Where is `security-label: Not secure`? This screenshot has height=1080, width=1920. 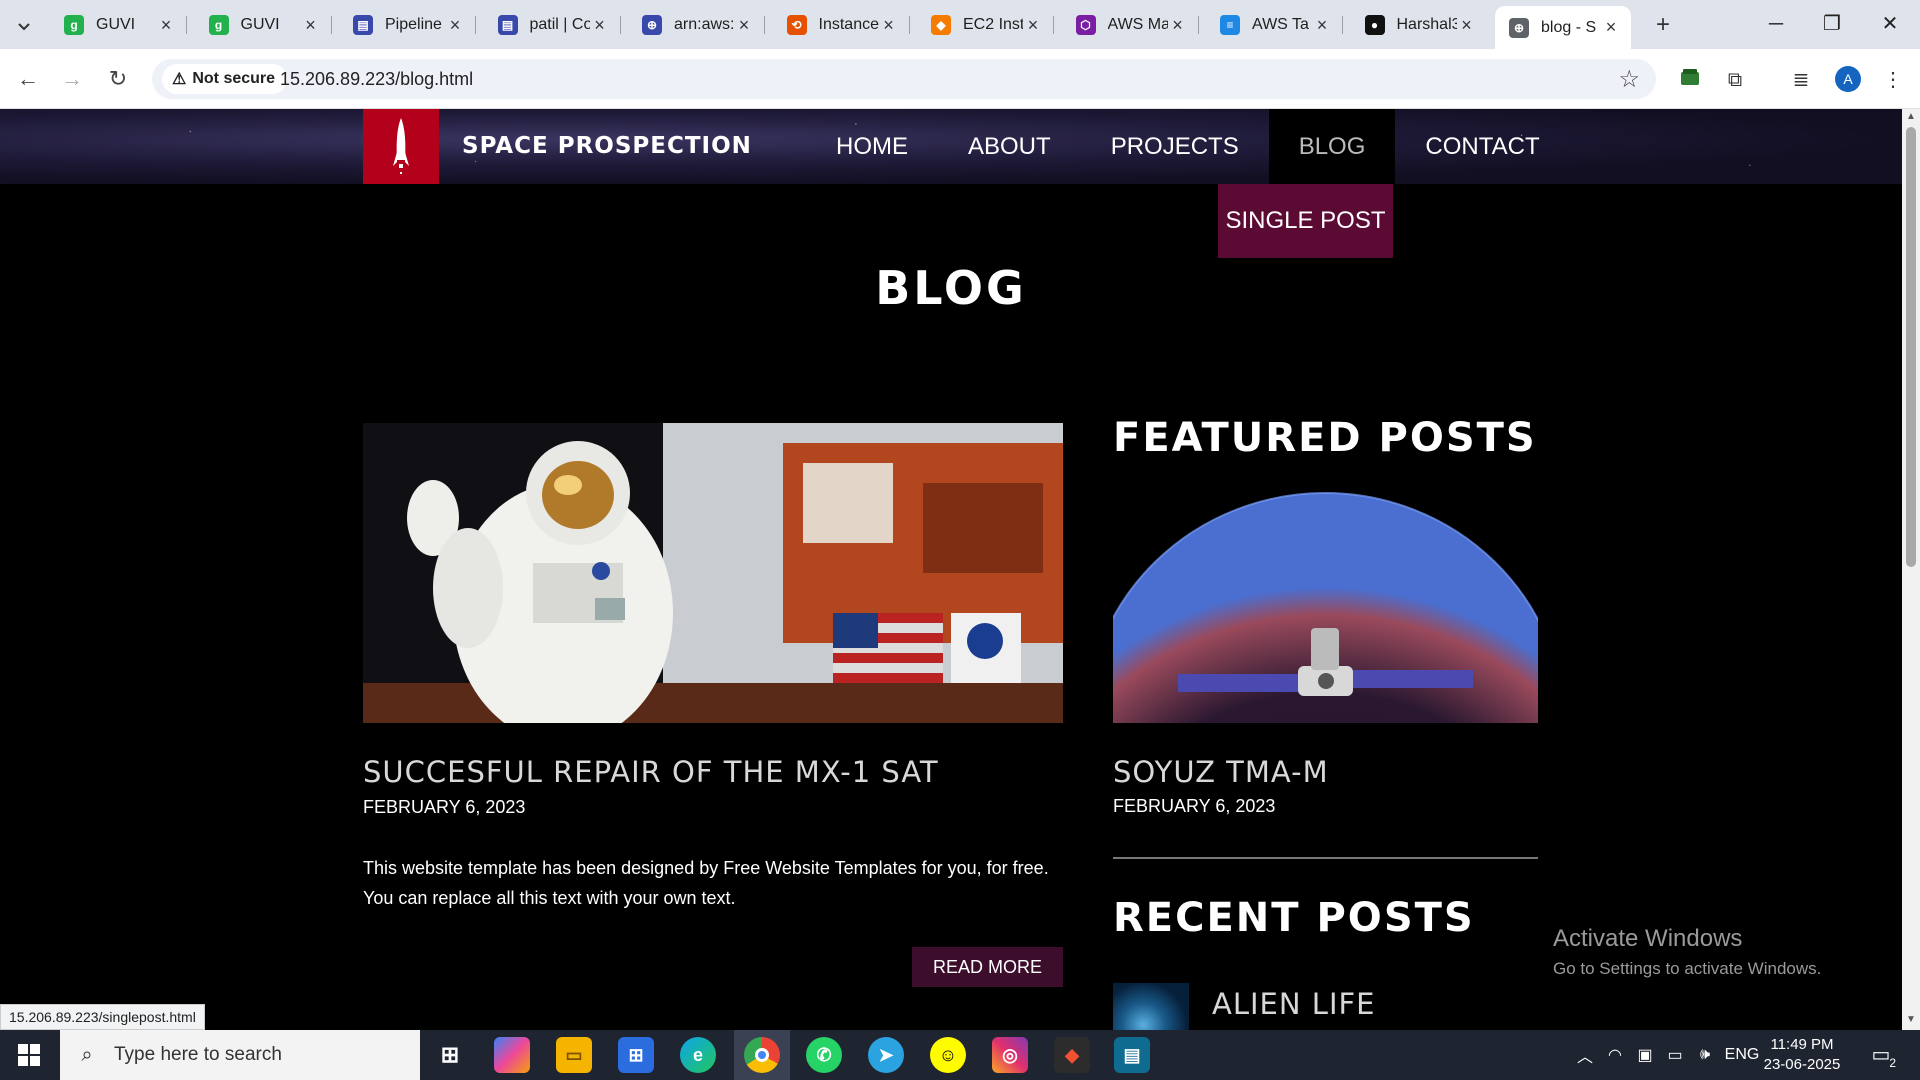
security-label: Not secure is located at coordinates (234, 78).